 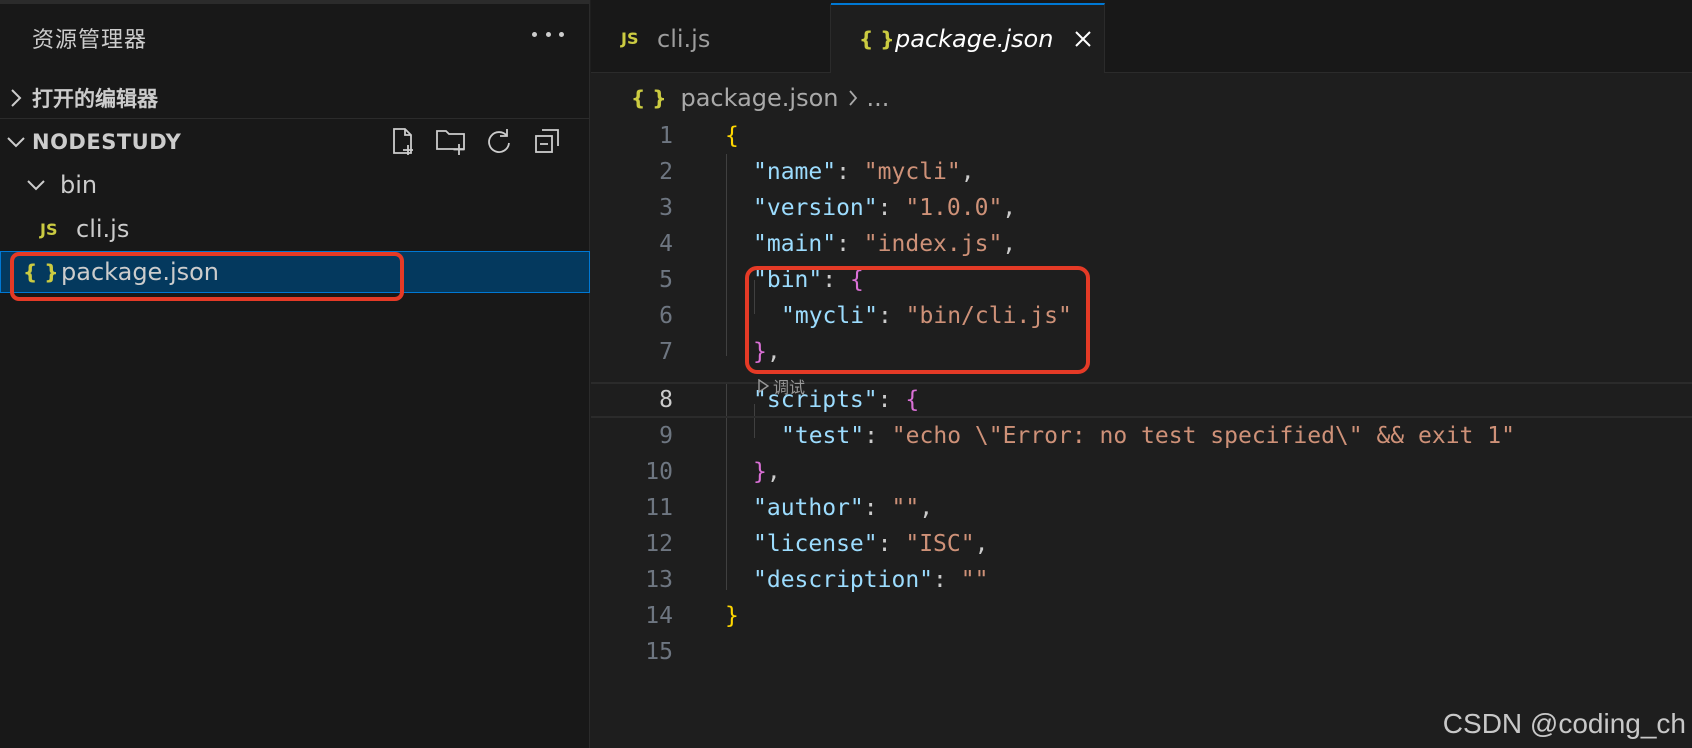 I want to click on code-line: 4 "main": "index.js",, so click(x=1141, y=244).